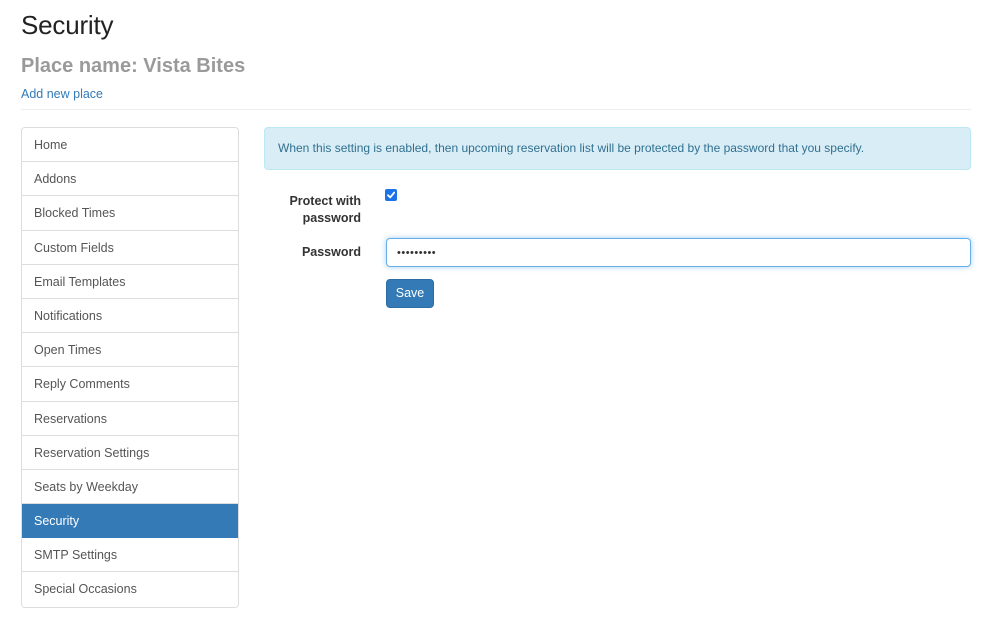  I want to click on sidebar-item-addons: Addons, so click(130, 179).